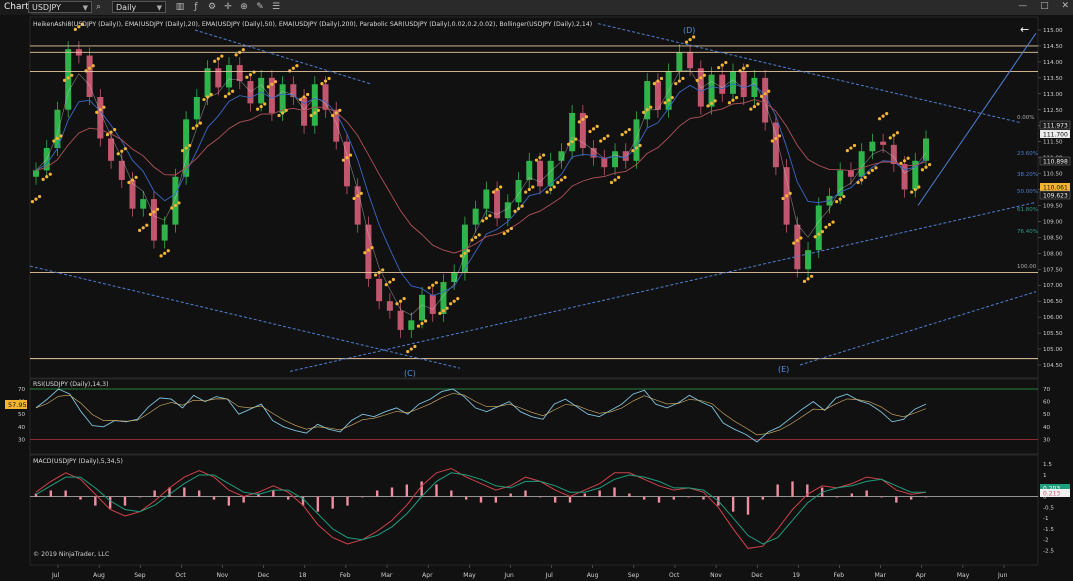 The height and width of the screenshot is (581, 1073). I want to click on rsi-axis-tick-label-left: 40, so click(22, 428).